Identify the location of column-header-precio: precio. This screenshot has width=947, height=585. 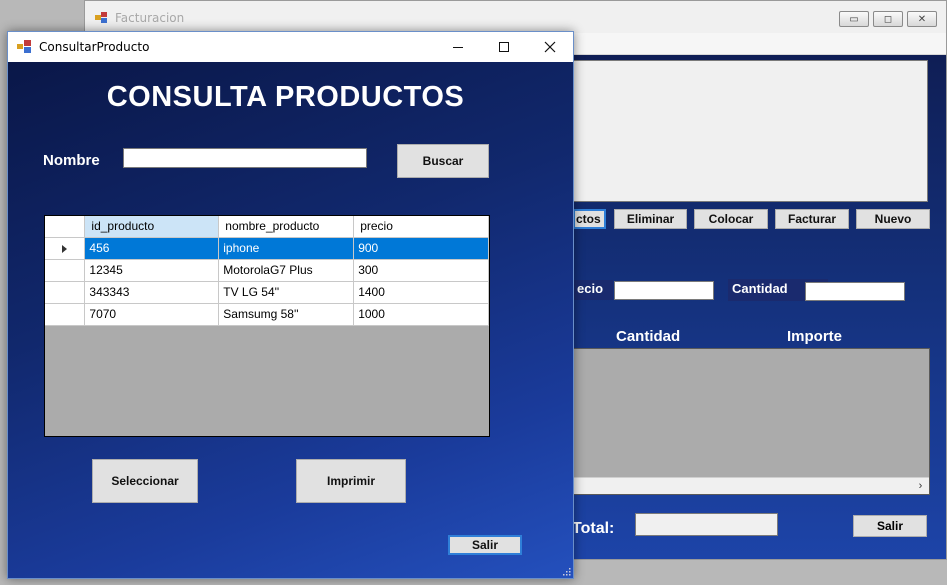
(421, 227).